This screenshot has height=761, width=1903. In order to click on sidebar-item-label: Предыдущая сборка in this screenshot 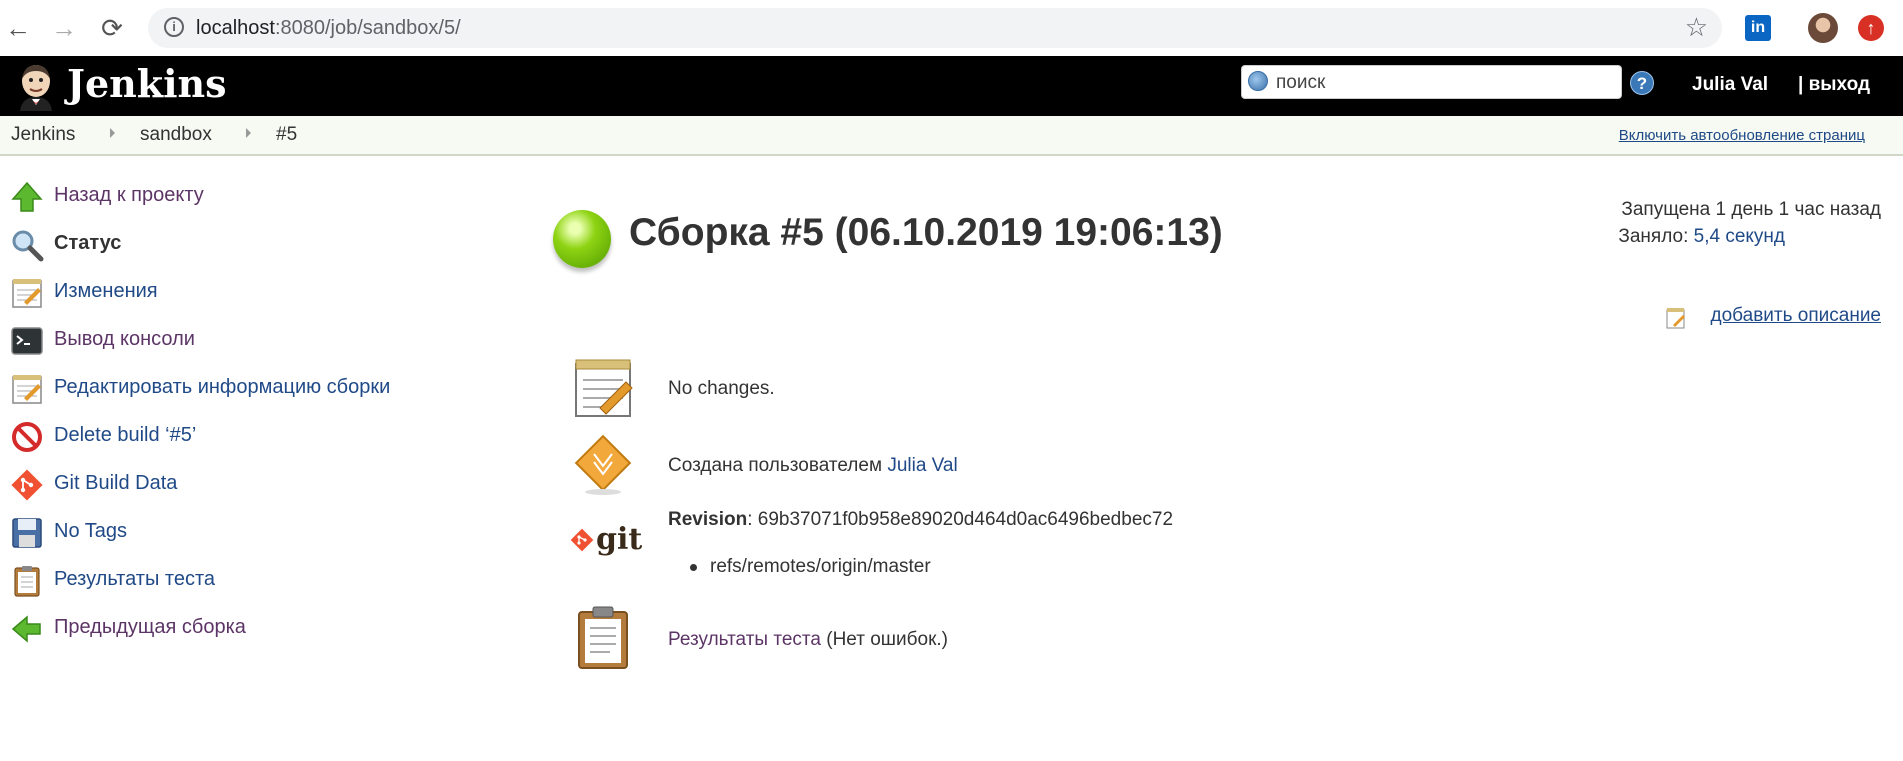, I will do `click(150, 627)`.